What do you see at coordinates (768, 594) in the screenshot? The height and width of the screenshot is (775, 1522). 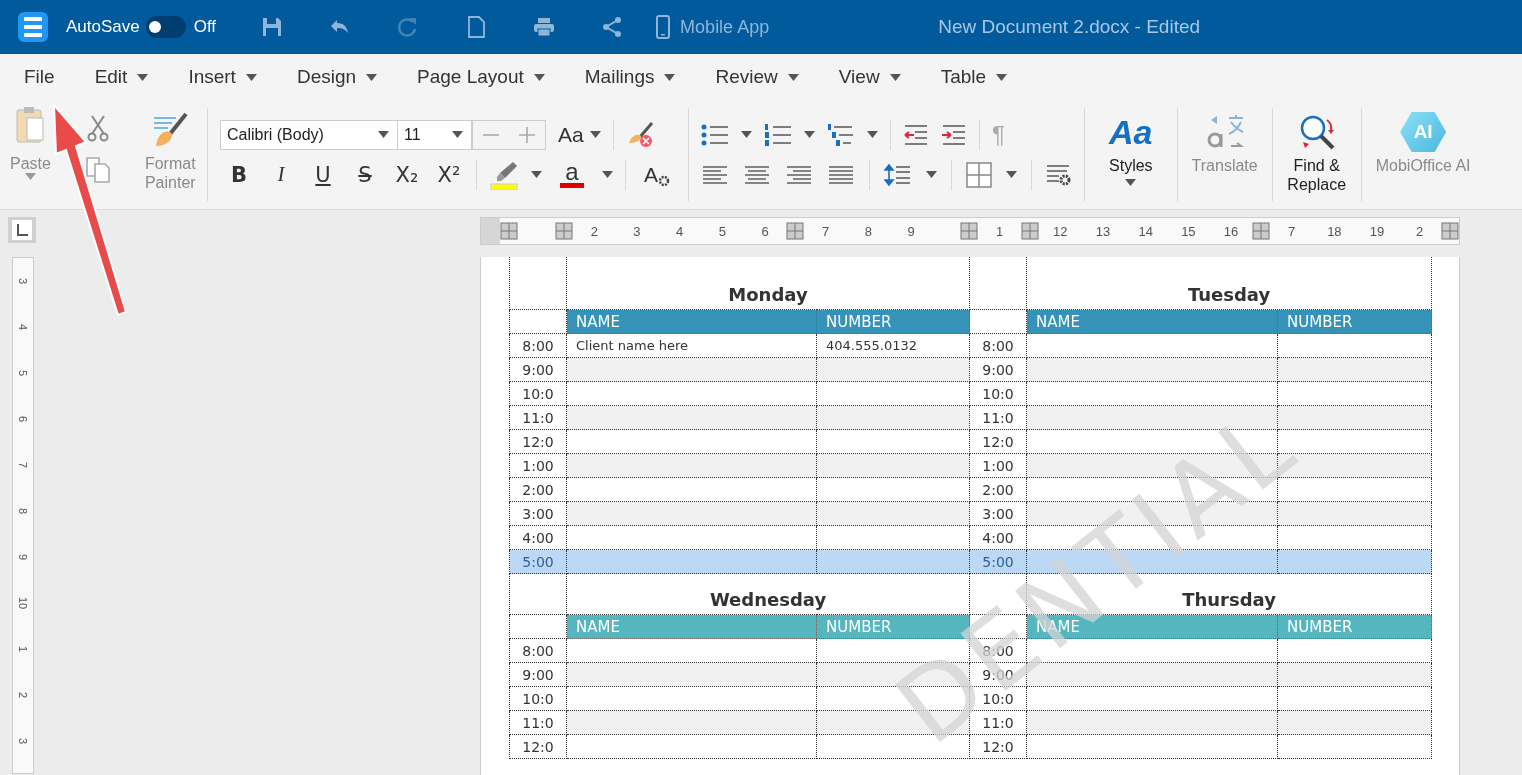 I see `day-heading: Wednesday` at bounding box center [768, 594].